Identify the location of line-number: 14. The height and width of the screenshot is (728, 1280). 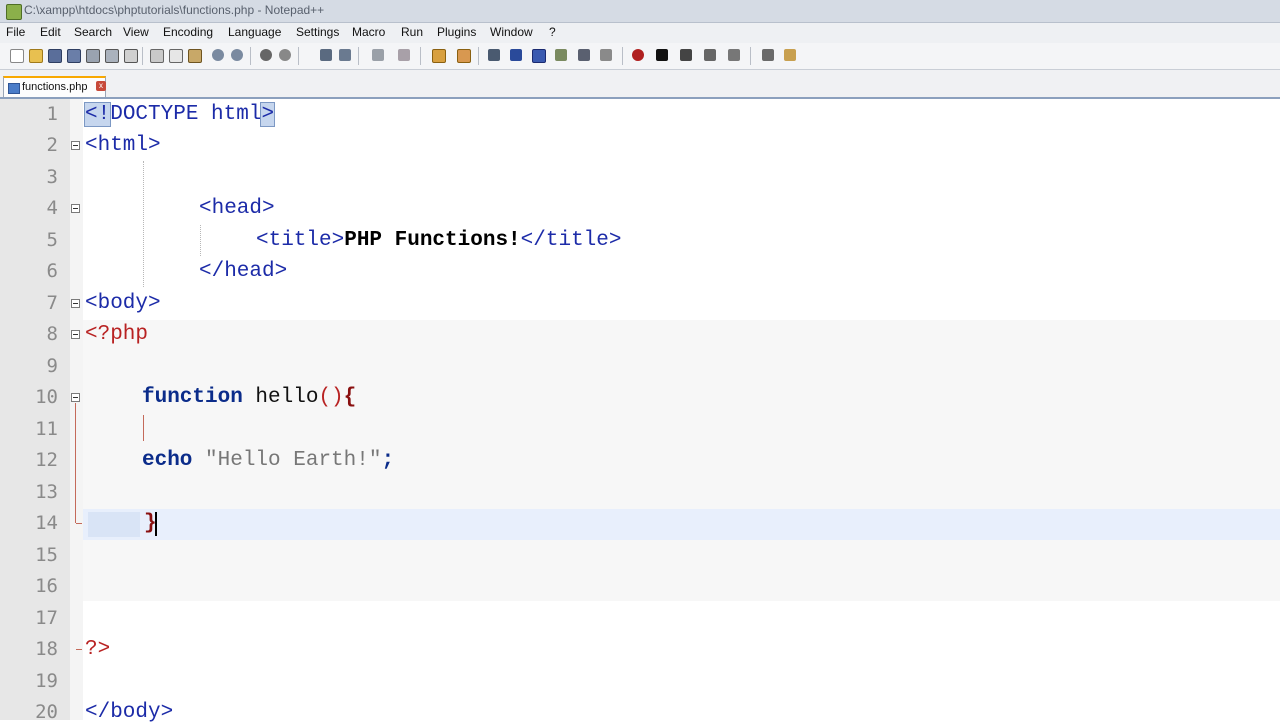
(46, 523).